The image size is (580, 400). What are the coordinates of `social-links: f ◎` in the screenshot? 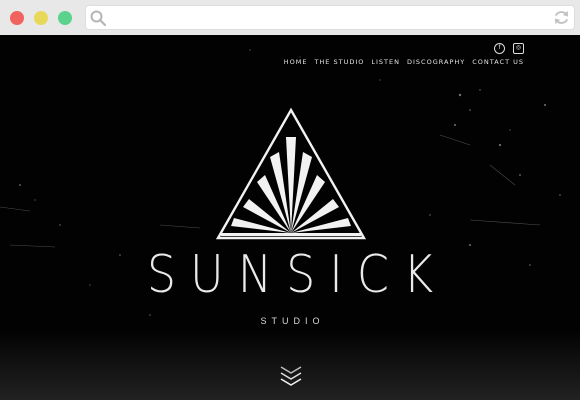 It's located at (509, 48).